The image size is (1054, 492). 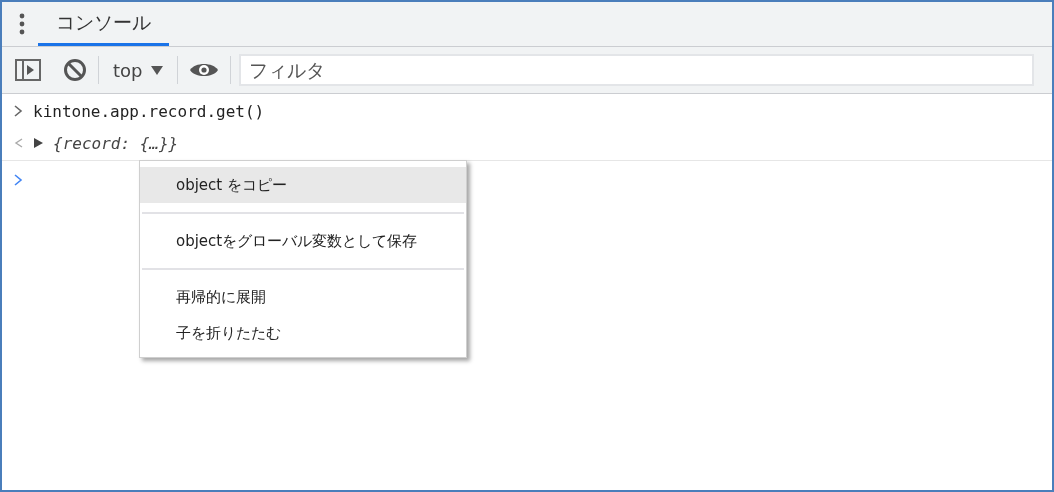 I want to click on menu-item: object をコピー, so click(x=303, y=185).